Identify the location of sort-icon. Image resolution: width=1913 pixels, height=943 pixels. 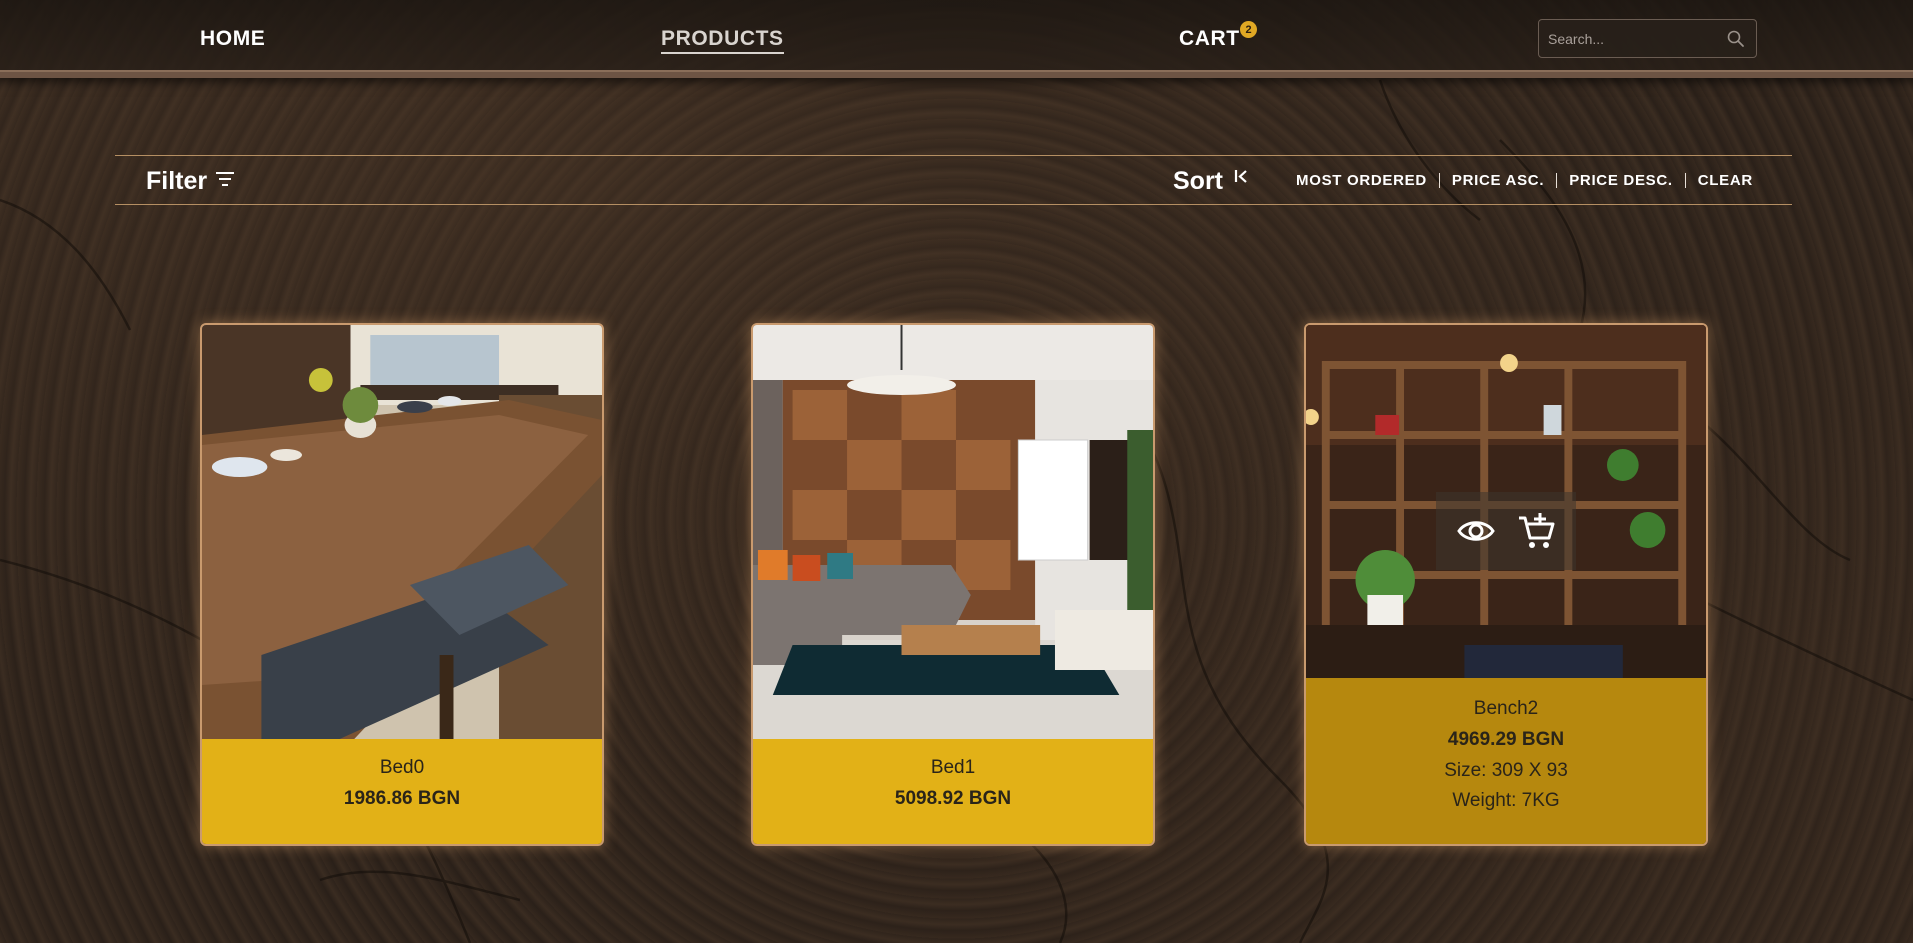
(1242, 177).